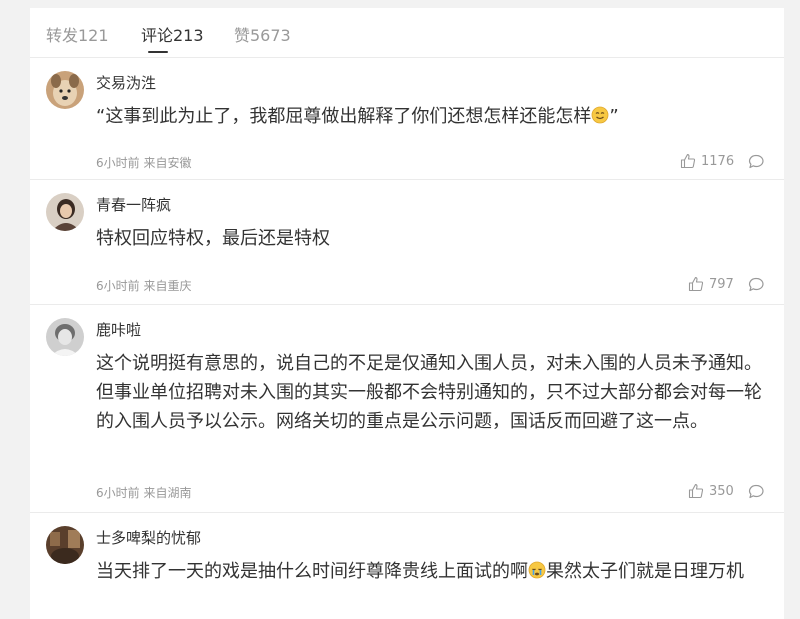 This screenshot has width=800, height=619. What do you see at coordinates (537, 573) in the screenshot?
I see `crying-emoji-icon` at bounding box center [537, 573].